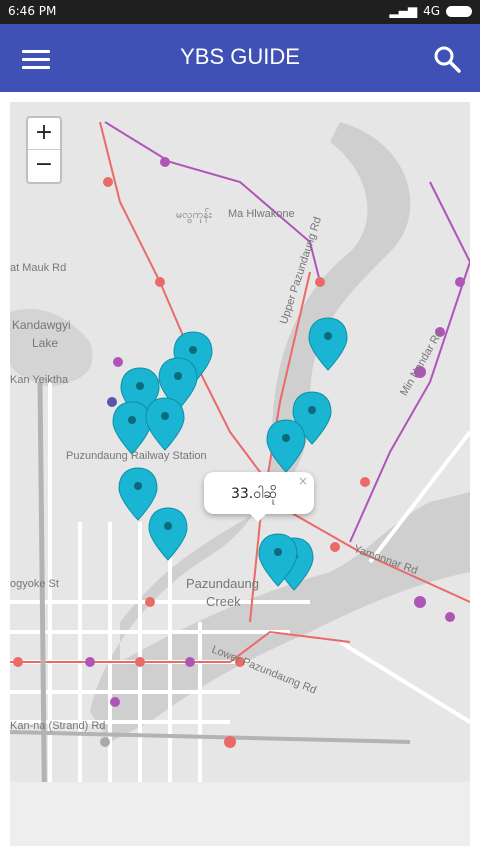 This screenshot has height=854, width=480. What do you see at coordinates (223, 601) in the screenshot?
I see `label-creek: Creek` at bounding box center [223, 601].